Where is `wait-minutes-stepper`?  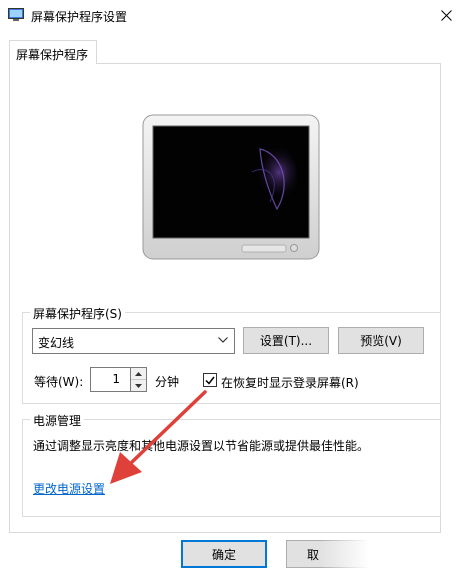
wait-minutes-stepper is located at coordinates (139, 379).